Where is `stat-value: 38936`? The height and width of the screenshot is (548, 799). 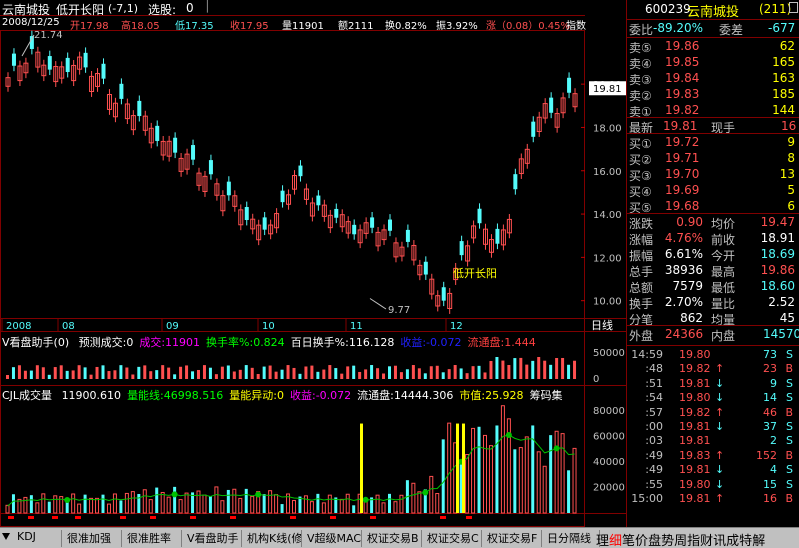 stat-value: 38936 is located at coordinates (683, 270).